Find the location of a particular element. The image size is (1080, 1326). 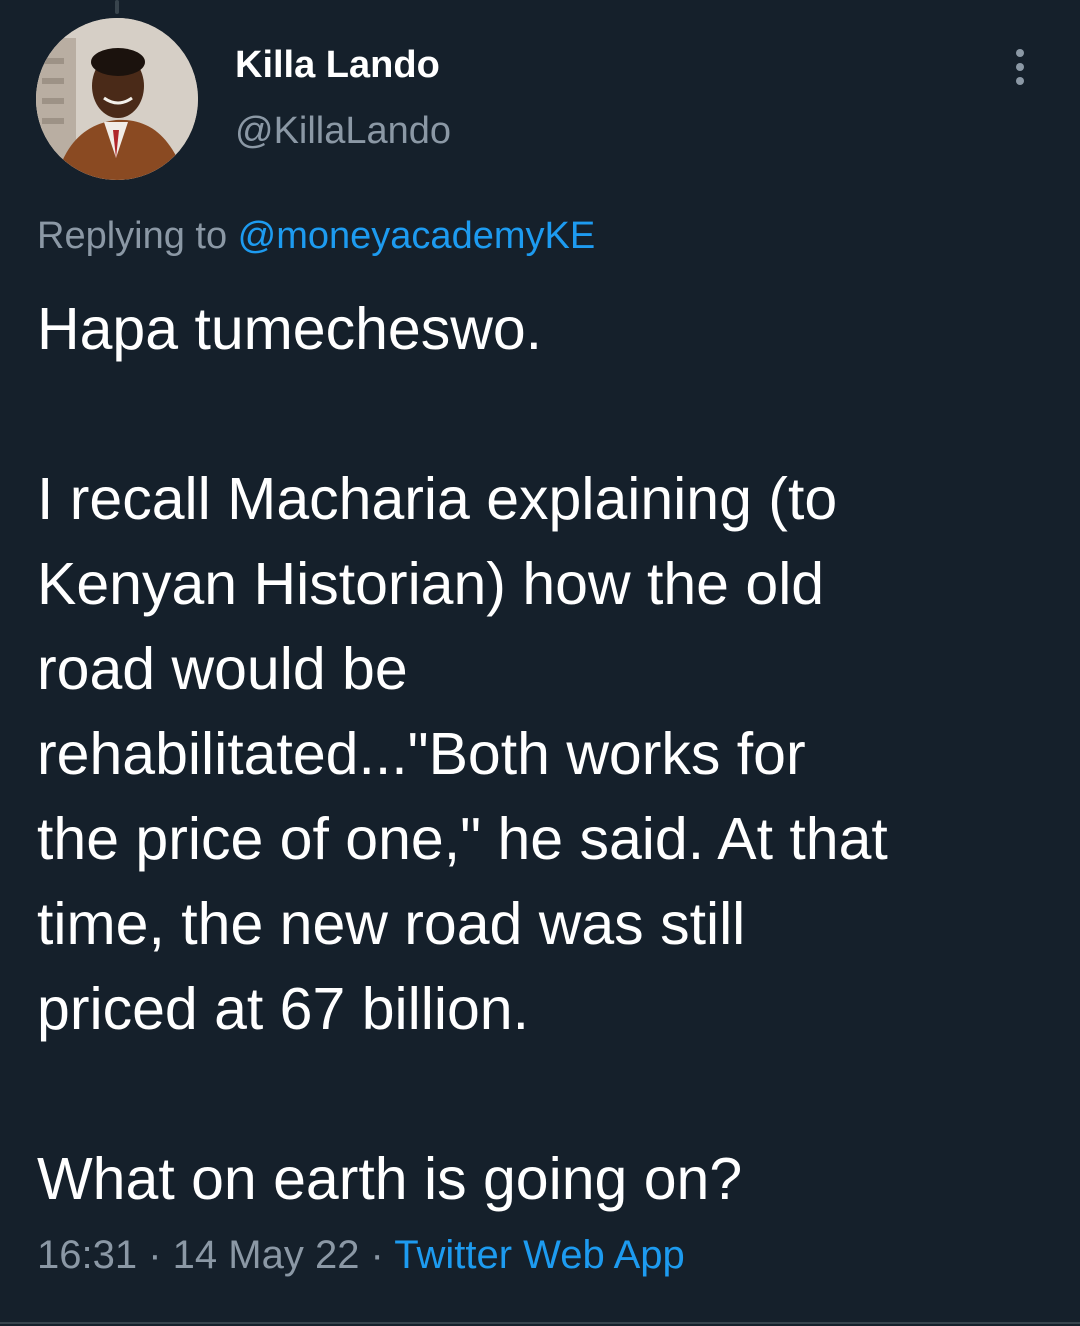

avatar-photo is located at coordinates (117, 99).